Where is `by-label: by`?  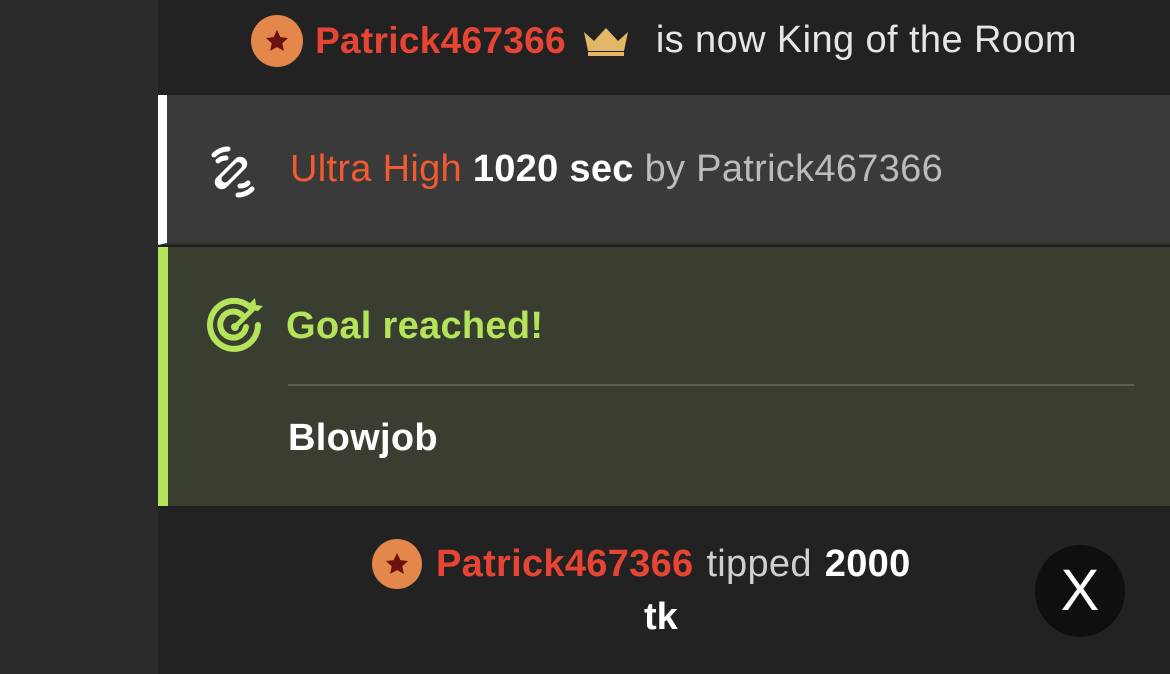 by-label: by is located at coordinates (665, 168).